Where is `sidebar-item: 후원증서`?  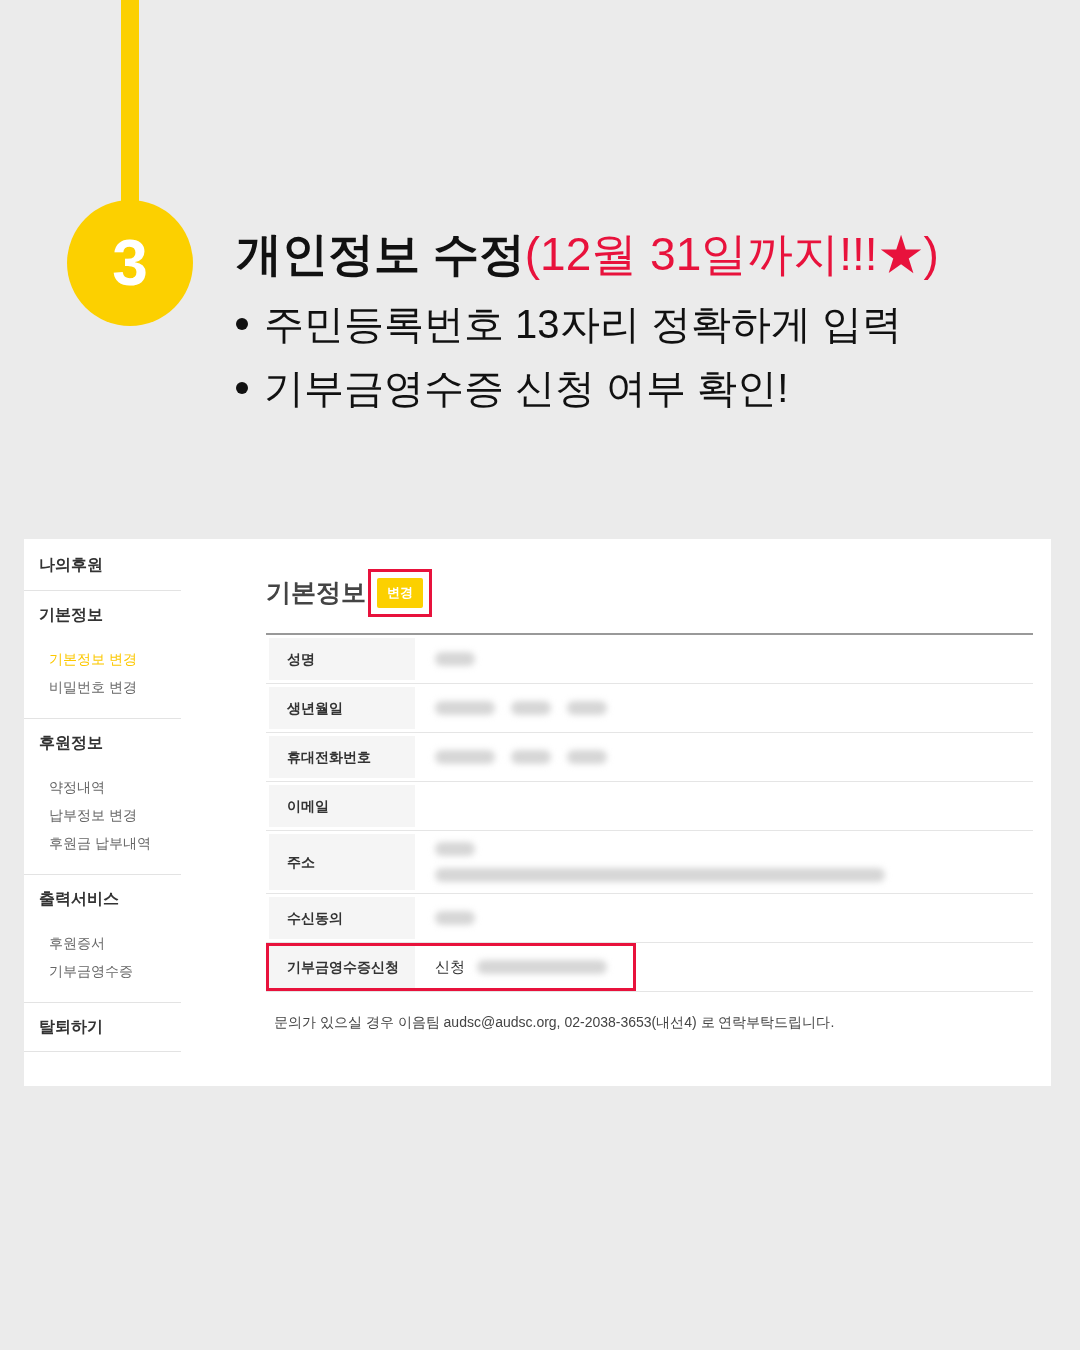 sidebar-item: 후원증서 is located at coordinates (115, 943).